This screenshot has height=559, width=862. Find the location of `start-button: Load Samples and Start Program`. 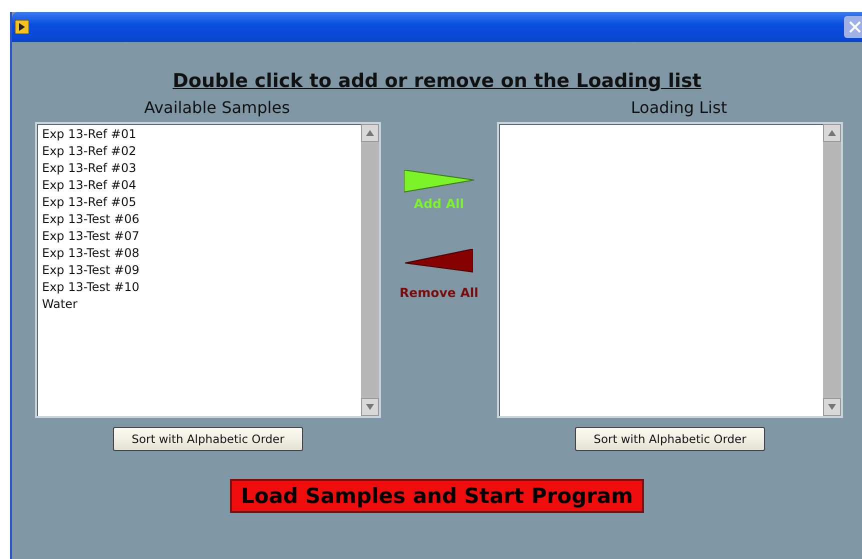

start-button: Load Samples and Start Program is located at coordinates (437, 496).